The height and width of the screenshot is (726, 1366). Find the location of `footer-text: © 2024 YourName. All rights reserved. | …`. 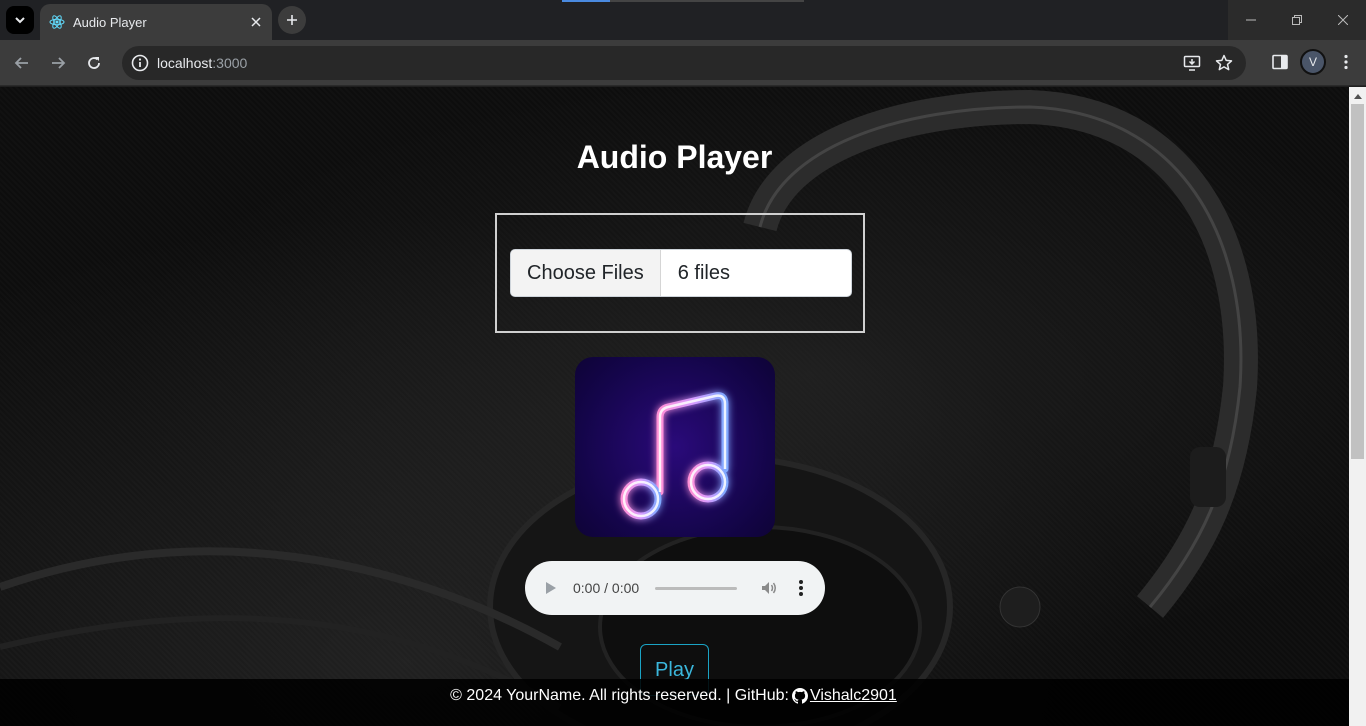

footer-text: © 2024 YourName. All rights reserved. | … is located at coordinates (619, 695).